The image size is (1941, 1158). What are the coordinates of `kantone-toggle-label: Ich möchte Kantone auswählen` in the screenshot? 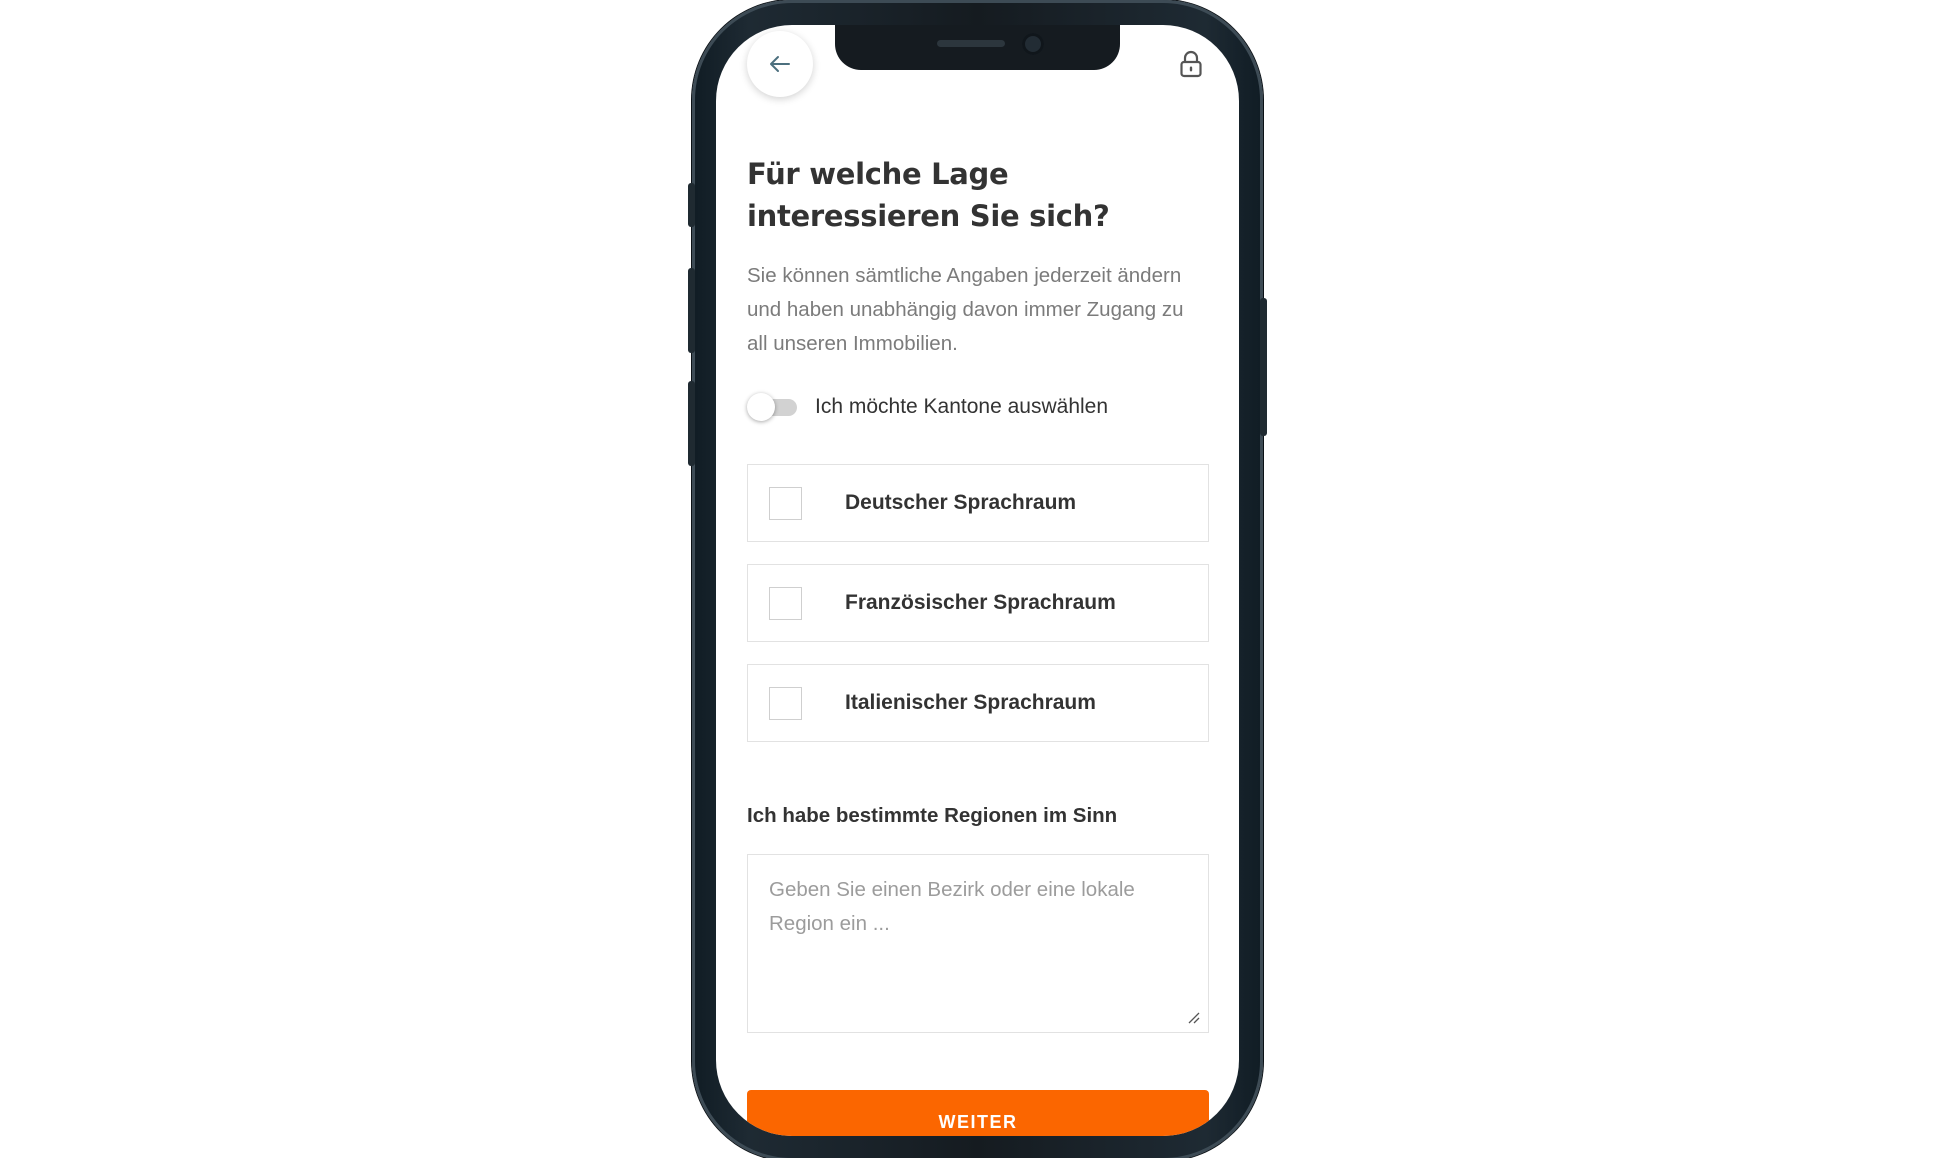 It's located at (962, 406).